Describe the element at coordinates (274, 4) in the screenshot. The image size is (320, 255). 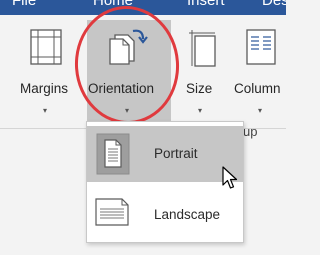
I see `tab-design: Des` at that location.